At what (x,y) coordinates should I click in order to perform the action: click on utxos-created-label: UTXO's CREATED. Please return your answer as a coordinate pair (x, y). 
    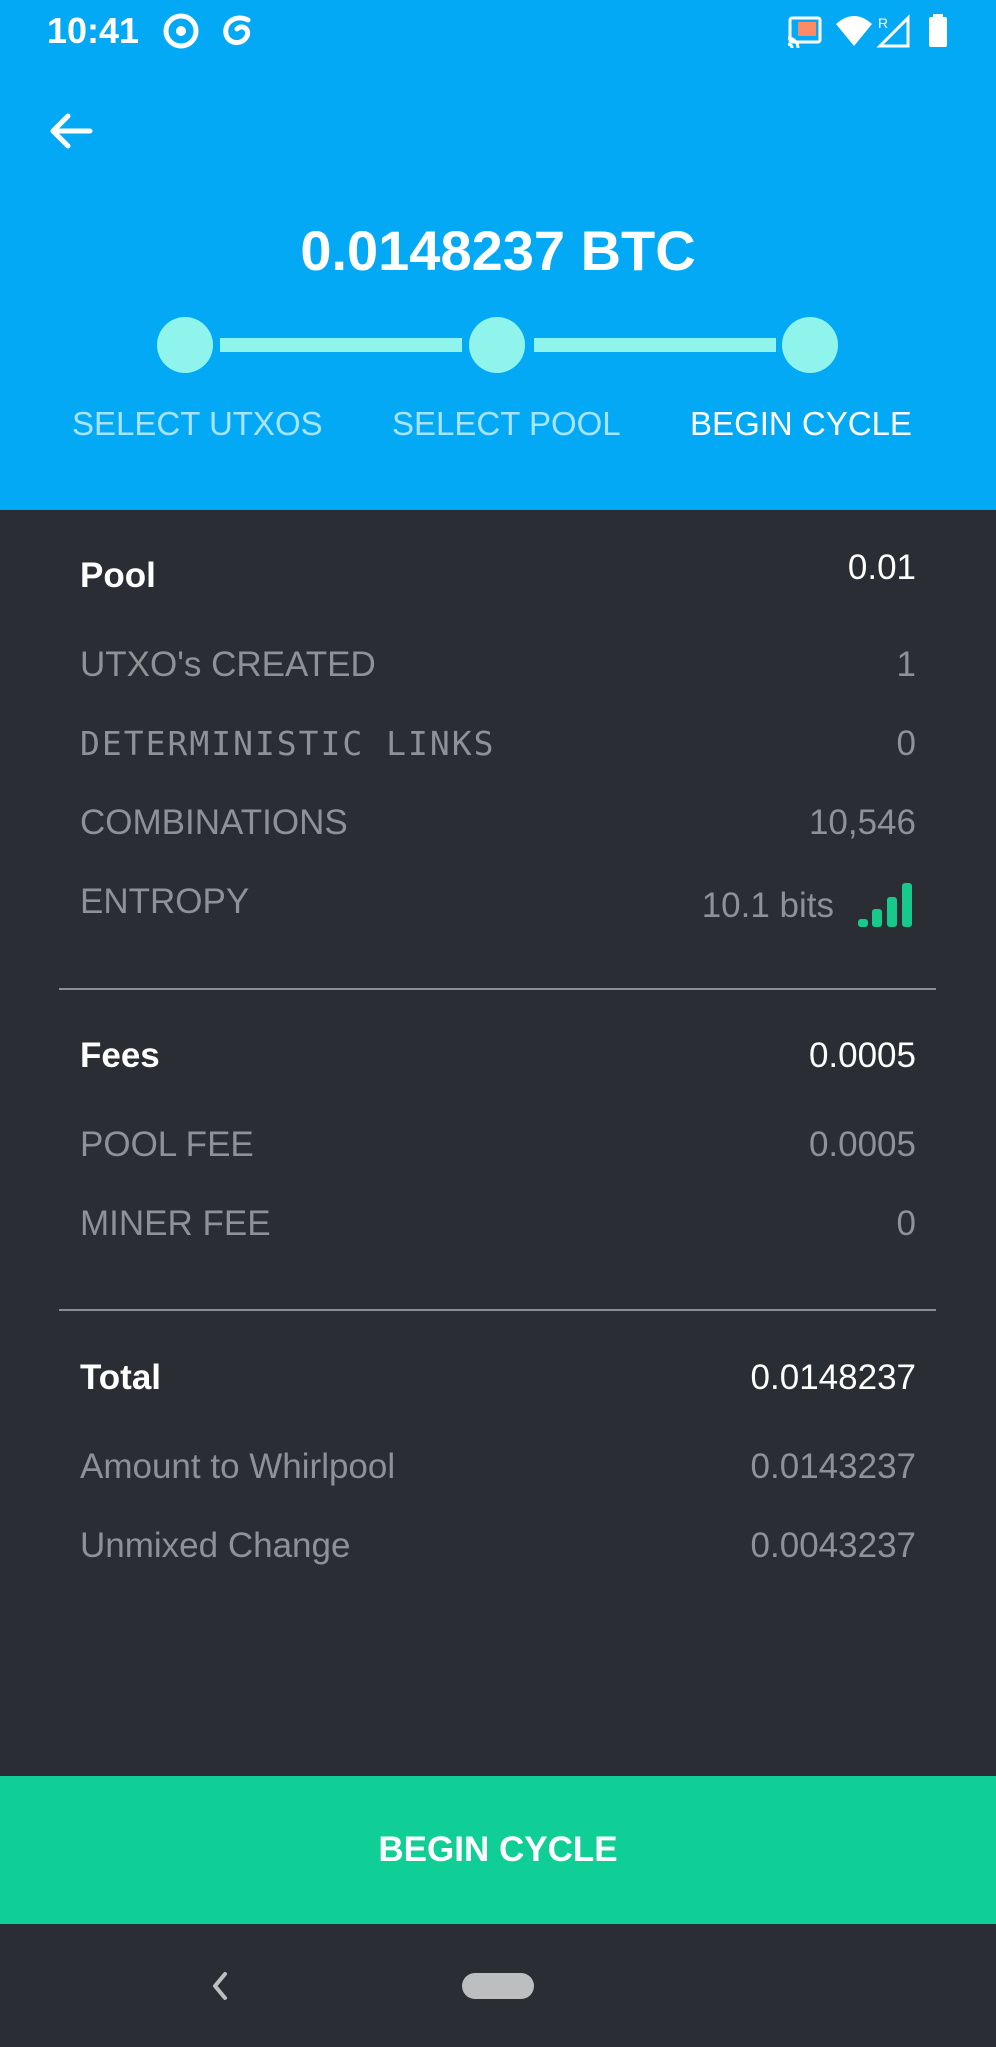
    Looking at the image, I should click on (228, 664).